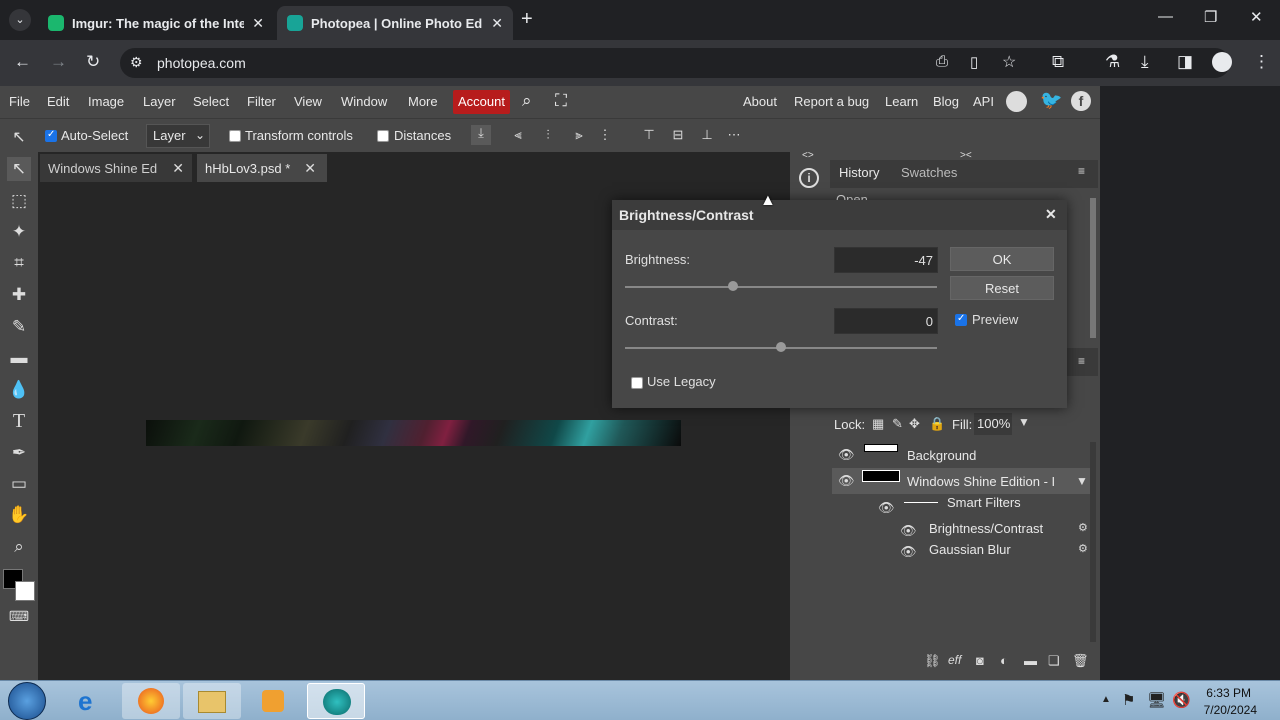 The height and width of the screenshot is (720, 1280). I want to click on layer-select-dropdown: Layer ⌄, so click(178, 136).